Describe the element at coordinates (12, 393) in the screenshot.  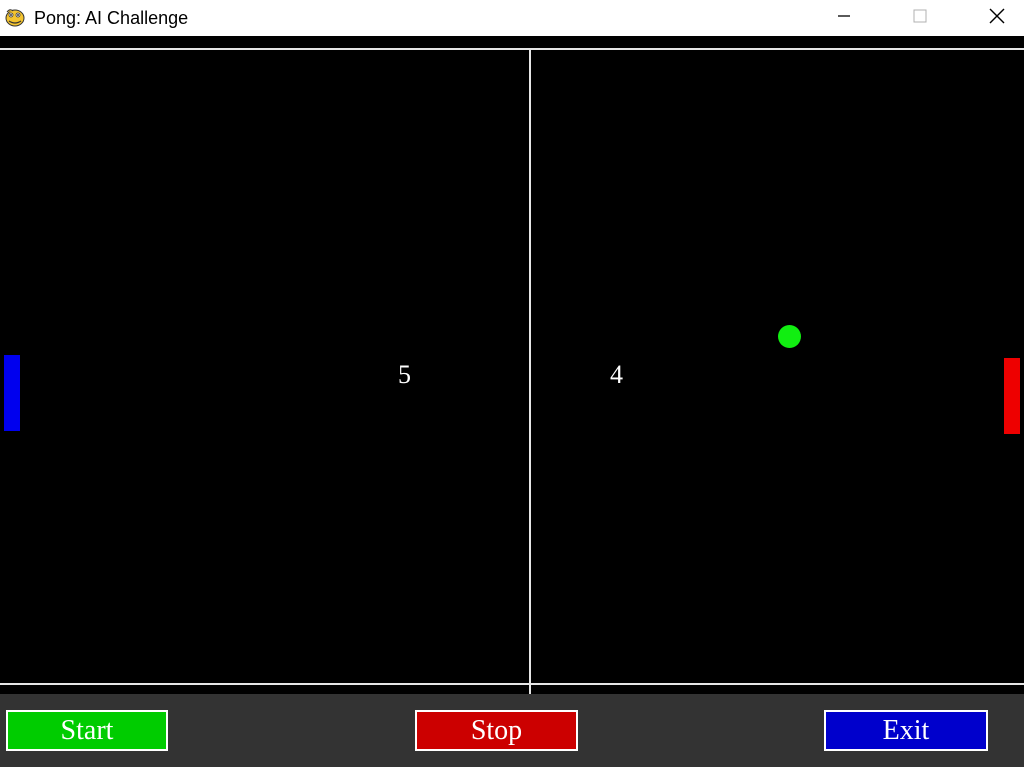
I see `left-paddle` at that location.